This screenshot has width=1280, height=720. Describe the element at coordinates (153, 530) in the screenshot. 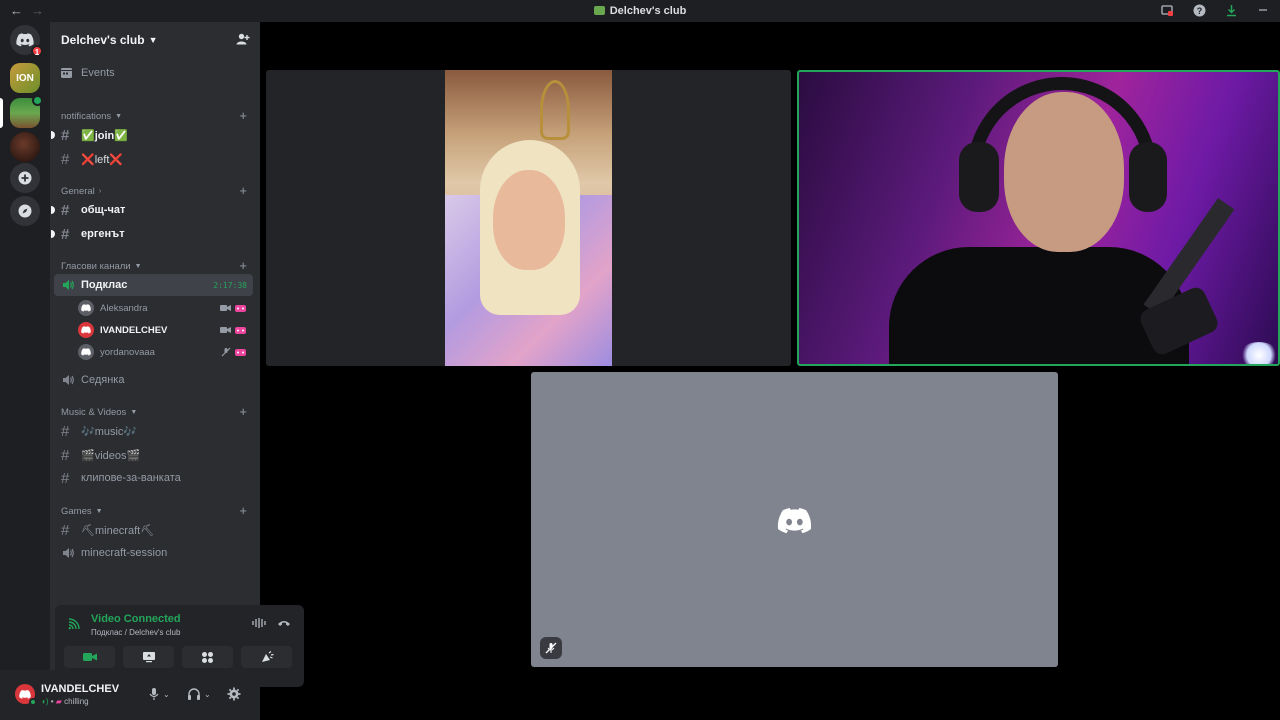

I see `channel-minecraft: # ⛏minecraft⛏` at that location.